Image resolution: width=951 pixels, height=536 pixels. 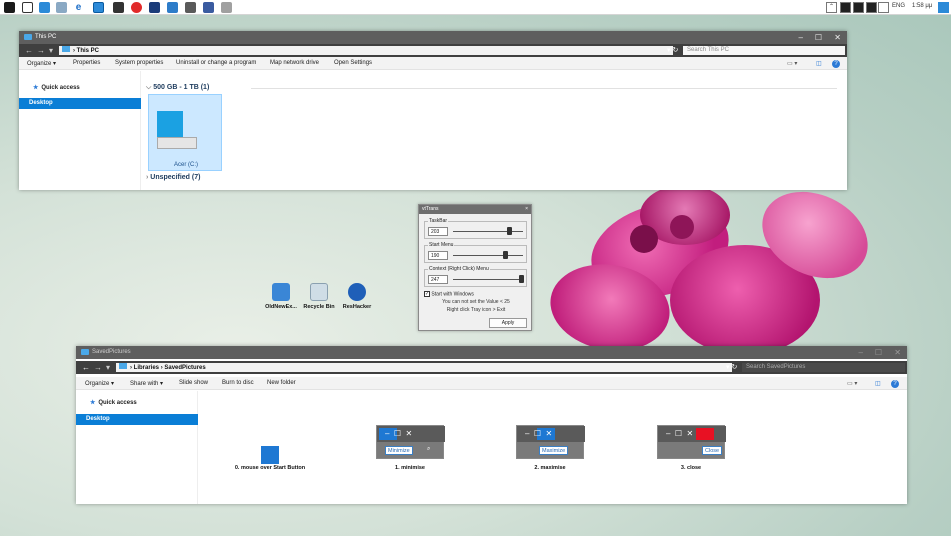 What do you see at coordinates (56, 87) in the screenshot?
I see `quick-access-item: ★ Quick access` at bounding box center [56, 87].